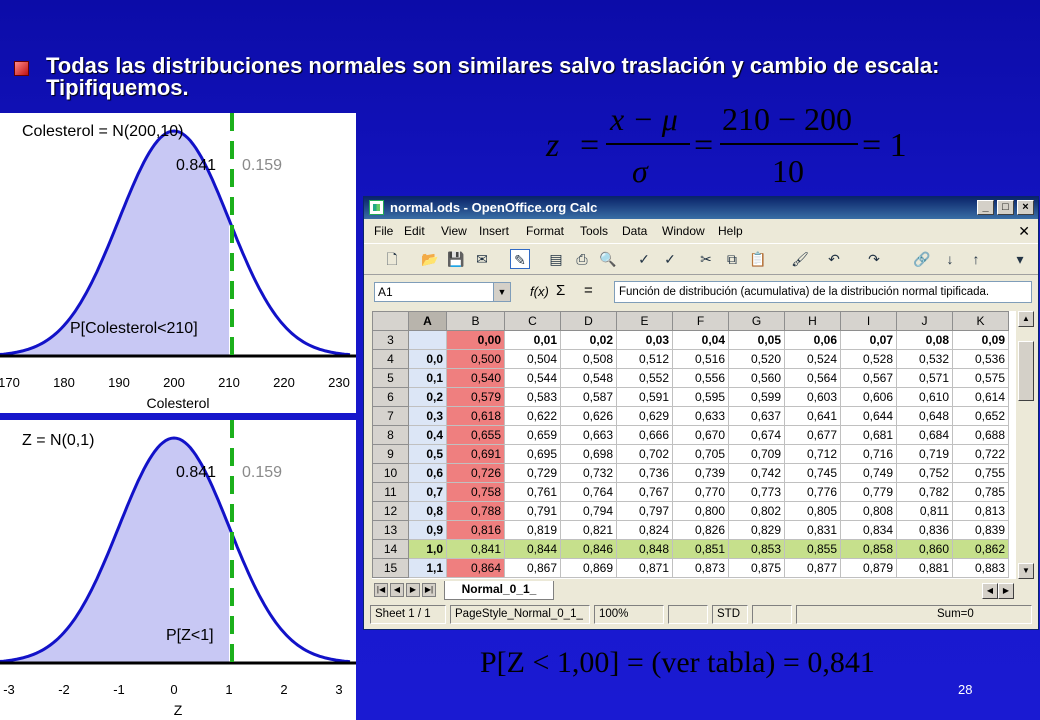 The width and height of the screenshot is (1040, 720). Describe the element at coordinates (868, 530) in the screenshot. I see `cell: 0,834` at that location.